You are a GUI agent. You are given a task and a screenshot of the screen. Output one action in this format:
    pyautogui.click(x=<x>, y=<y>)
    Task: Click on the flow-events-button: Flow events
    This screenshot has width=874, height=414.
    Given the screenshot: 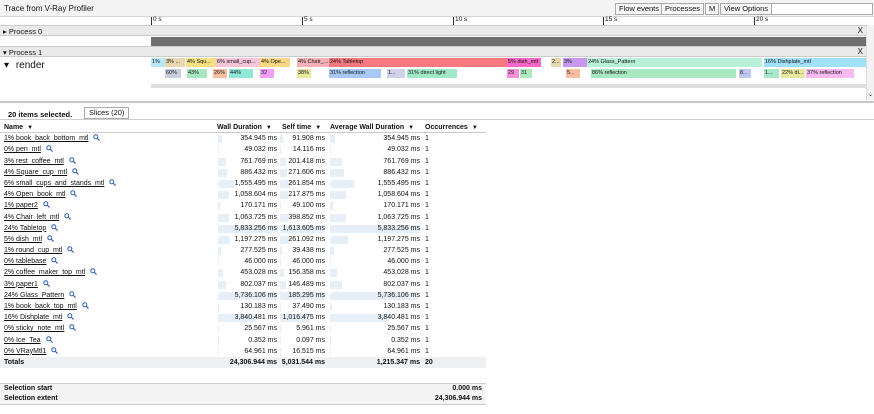 What is the action you would take?
    pyautogui.click(x=639, y=9)
    